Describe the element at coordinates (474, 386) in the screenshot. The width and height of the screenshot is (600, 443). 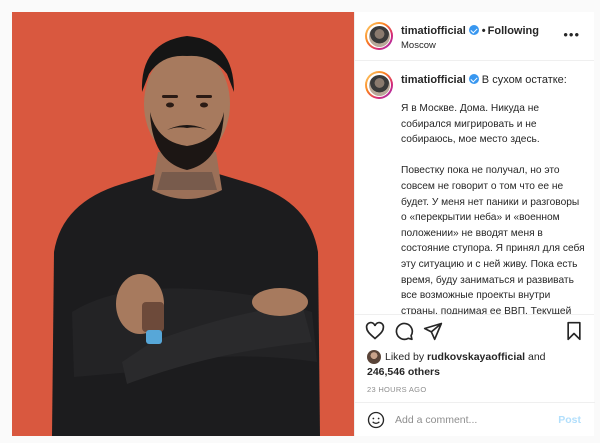
I see `post-timestamp: 23 HOURS AGO` at that location.